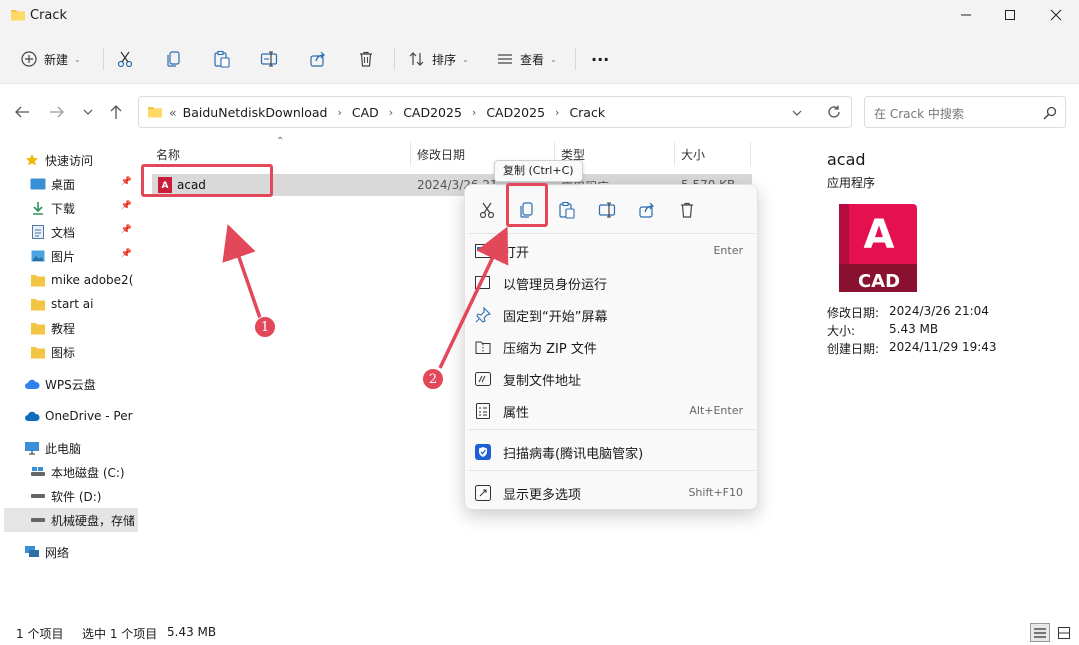  Describe the element at coordinates (433, 379) in the screenshot. I see `step-badge-2: 2` at that location.